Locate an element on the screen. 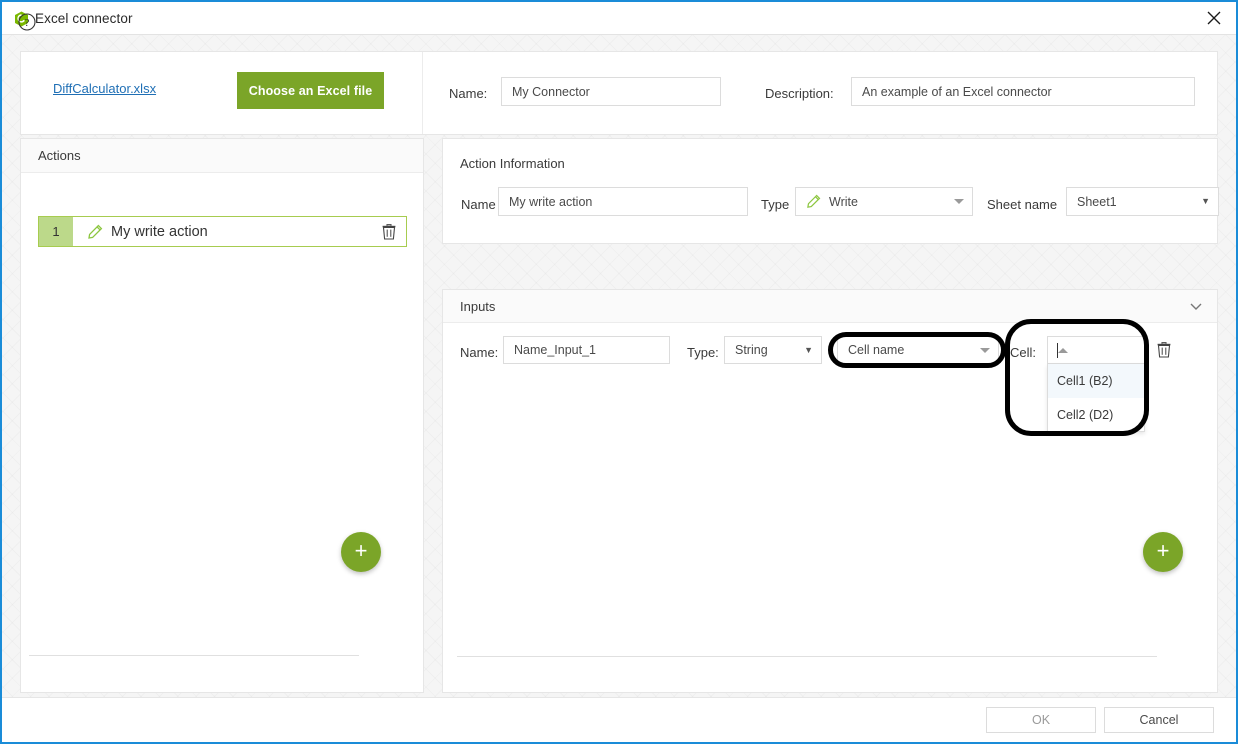 This screenshot has height=744, width=1238. window-title: Excel connector is located at coordinates (84, 18).